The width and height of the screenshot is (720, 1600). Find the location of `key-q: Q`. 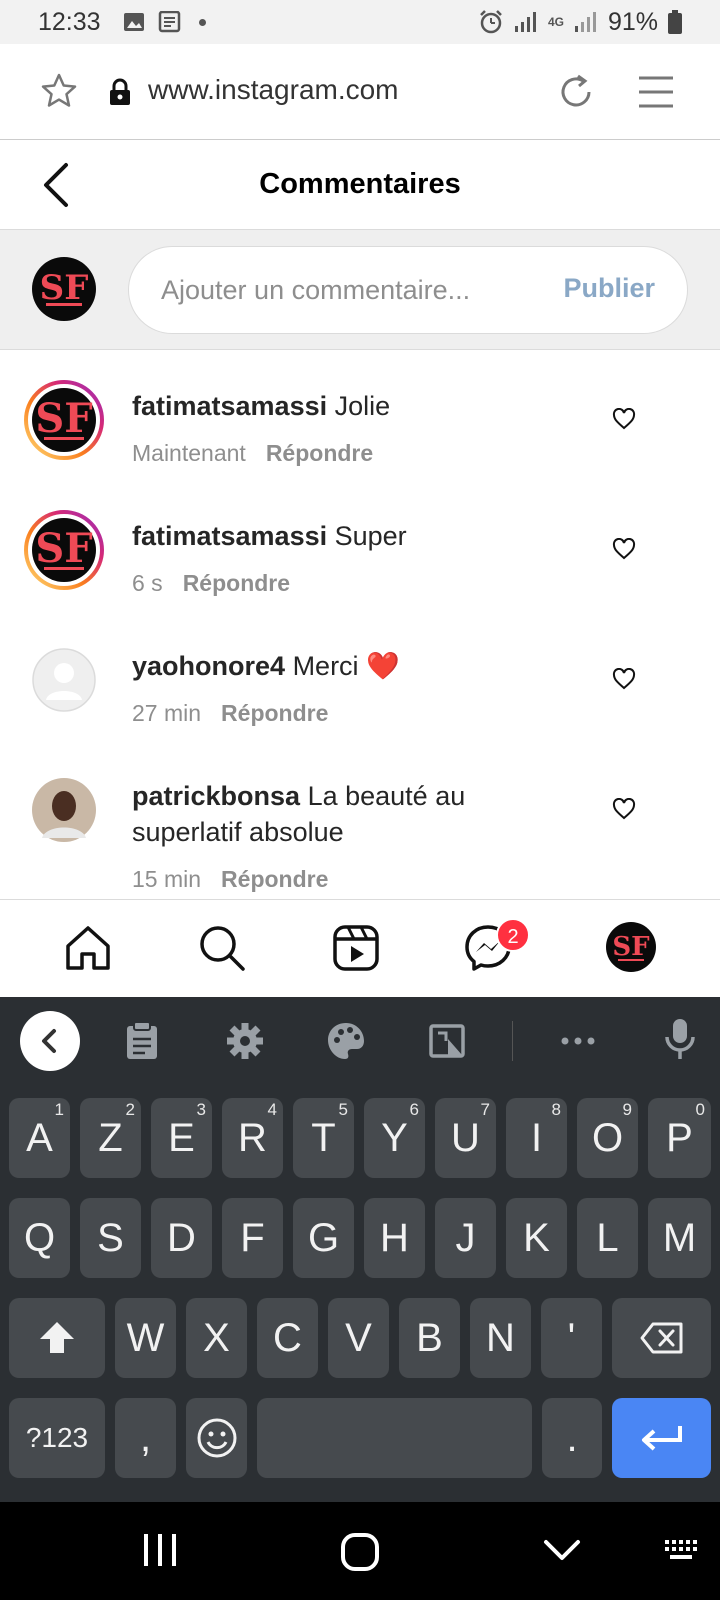

key-q: Q is located at coordinates (39, 1238).